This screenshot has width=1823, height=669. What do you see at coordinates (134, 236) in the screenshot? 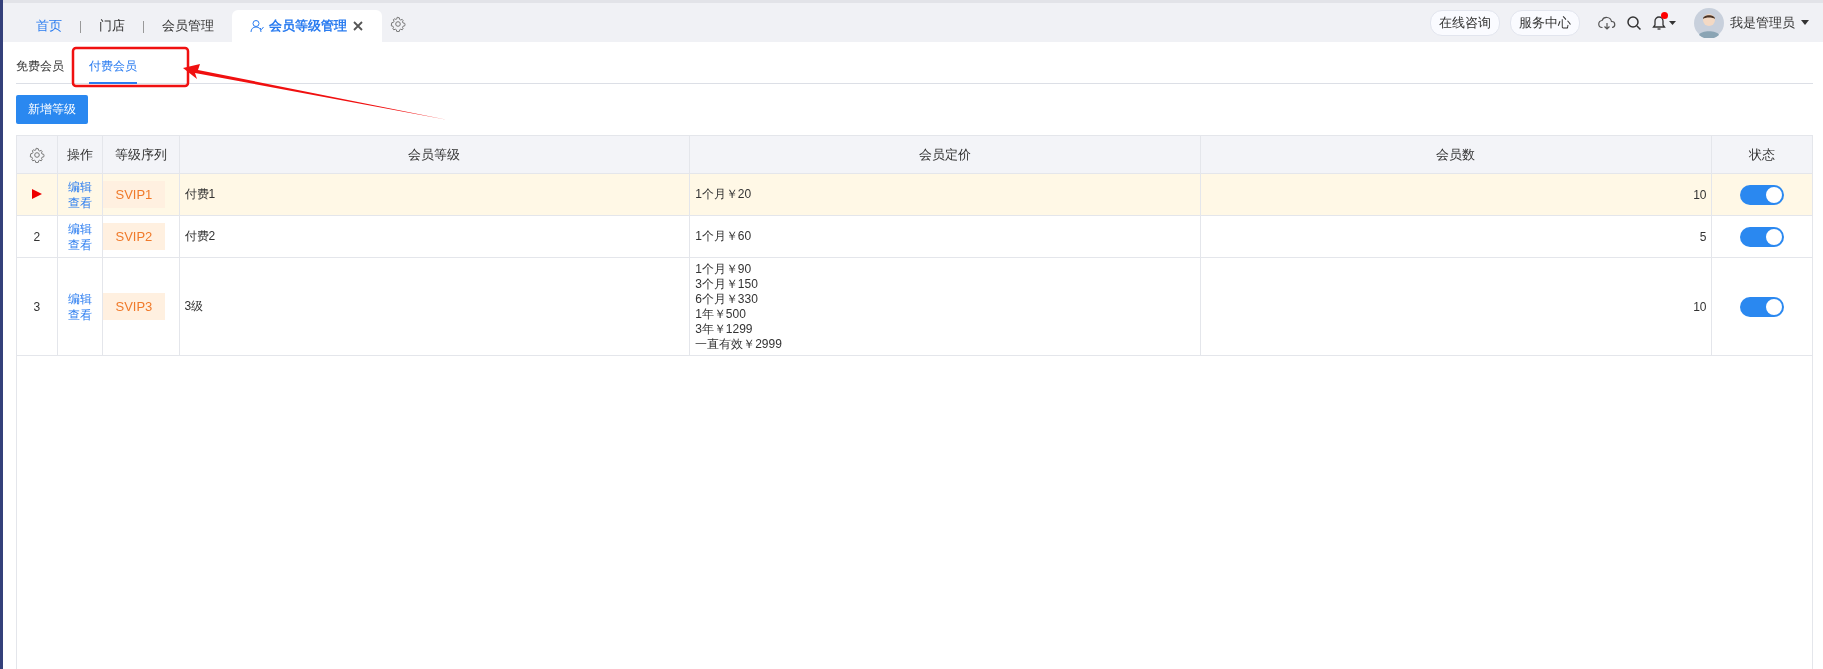
I see `level-tag: SVIP2` at bounding box center [134, 236].